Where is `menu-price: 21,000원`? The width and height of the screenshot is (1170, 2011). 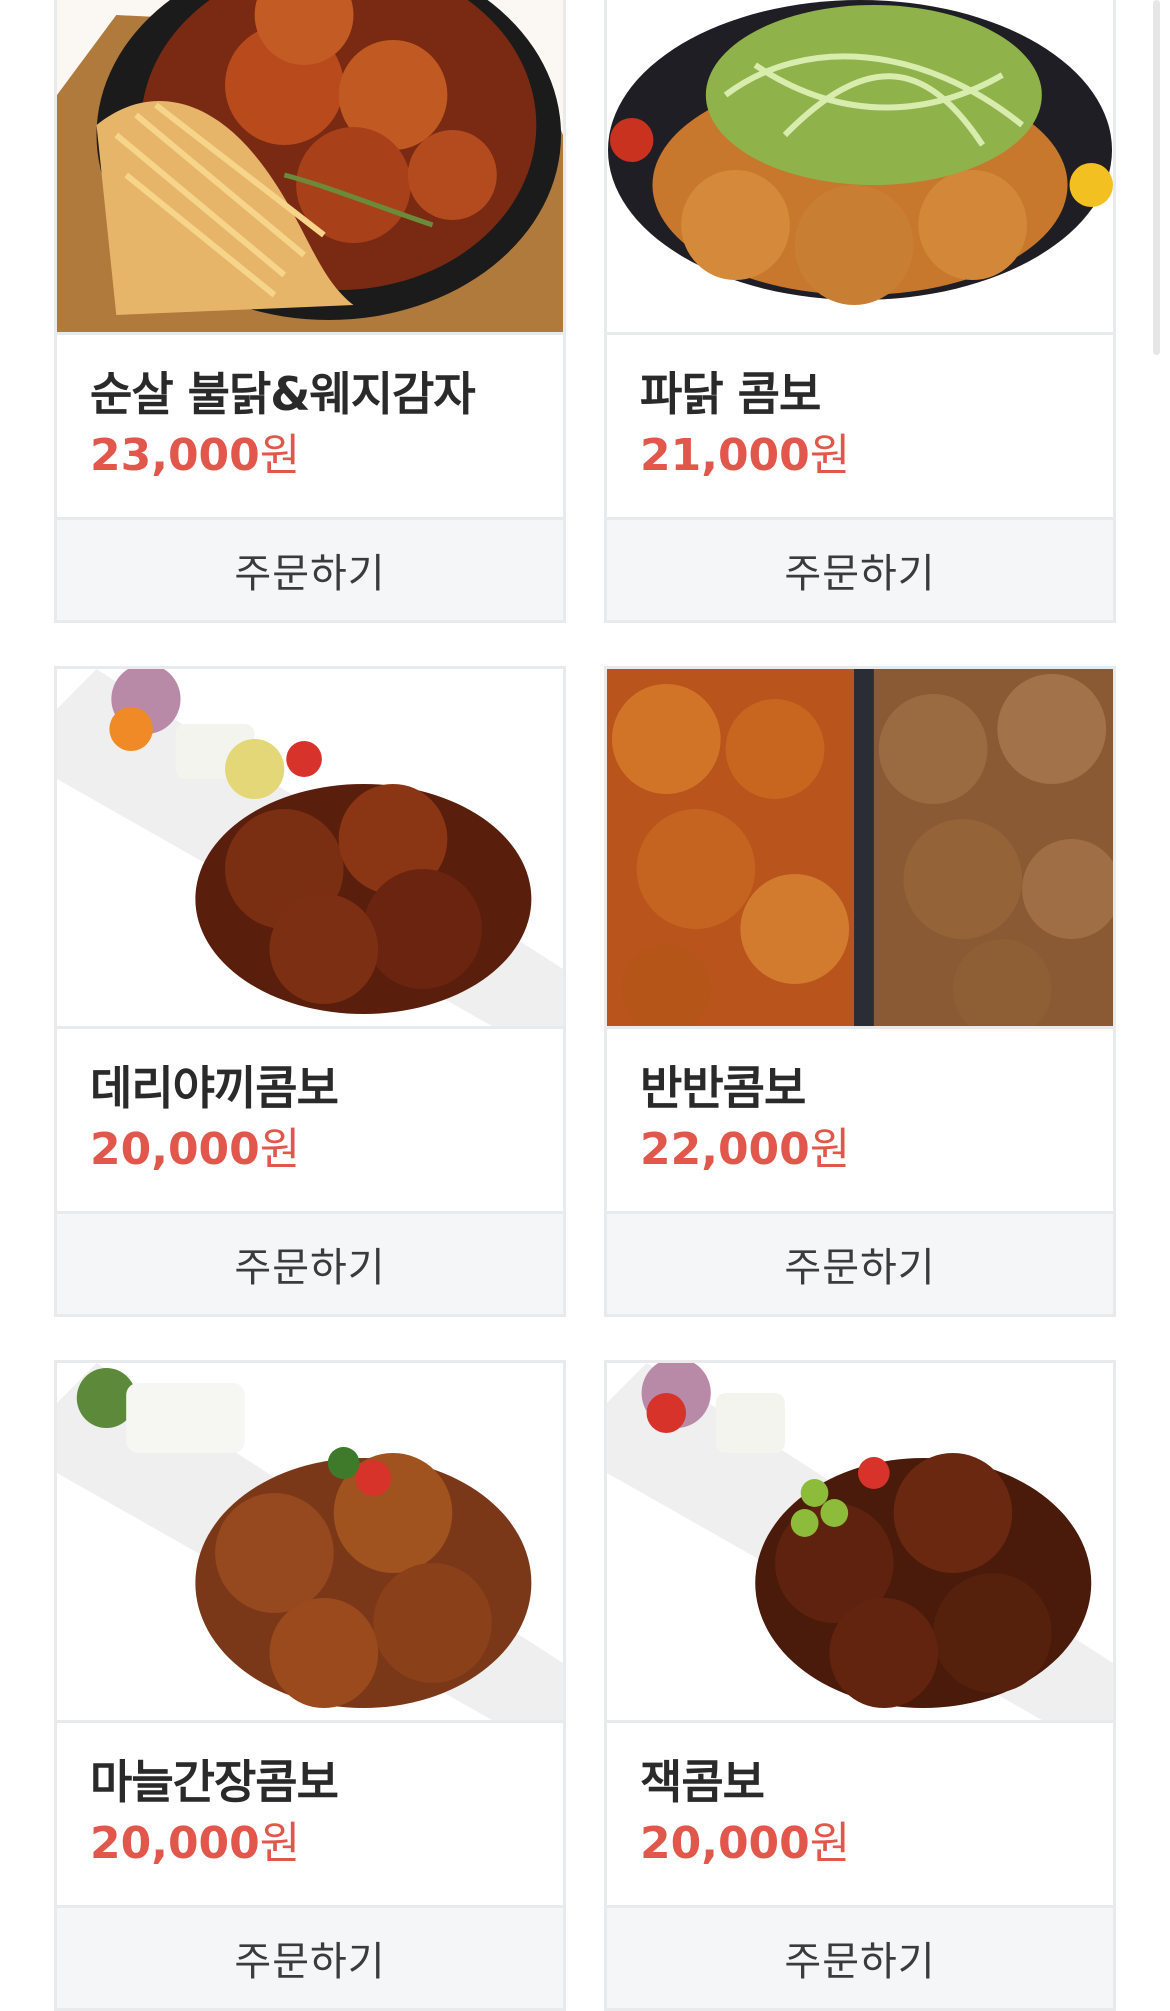
menu-price: 21,000원 is located at coordinates (745, 455).